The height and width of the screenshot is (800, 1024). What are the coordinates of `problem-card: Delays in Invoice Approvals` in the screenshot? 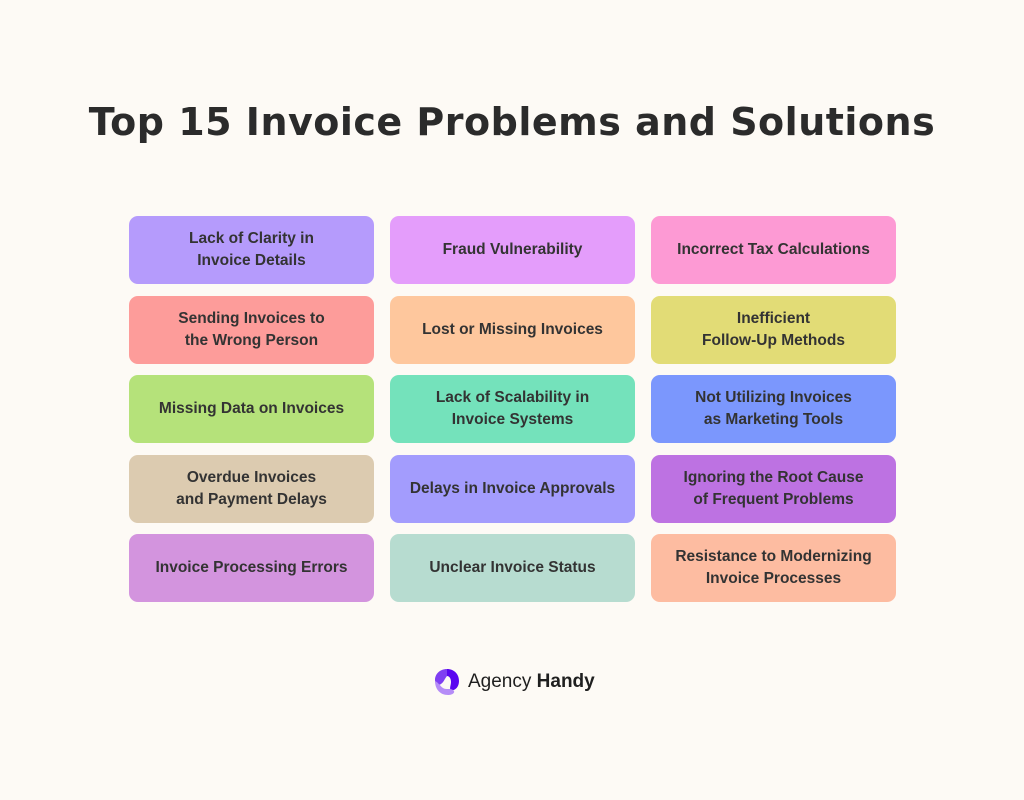 It's located at (512, 488).